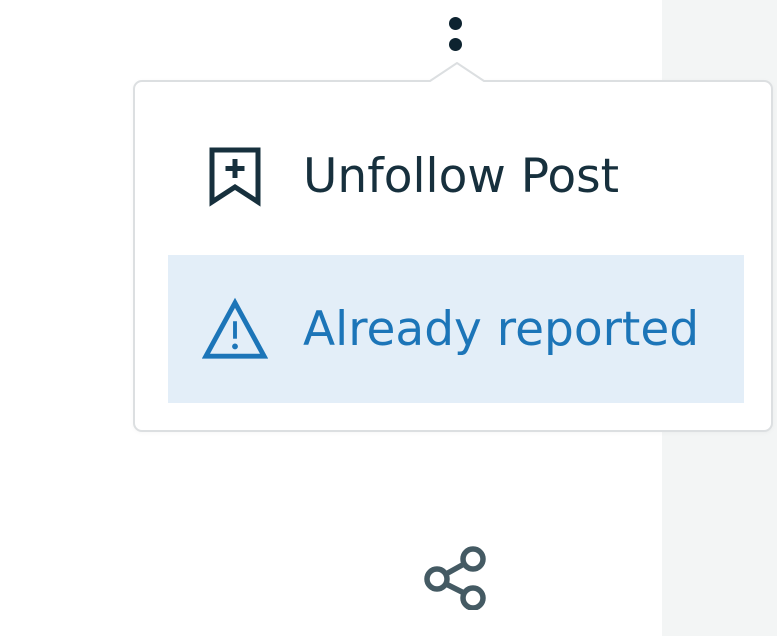 The height and width of the screenshot is (636, 777). Describe the element at coordinates (501, 329) in the screenshot. I see `menu-item-label: Already reported` at that location.